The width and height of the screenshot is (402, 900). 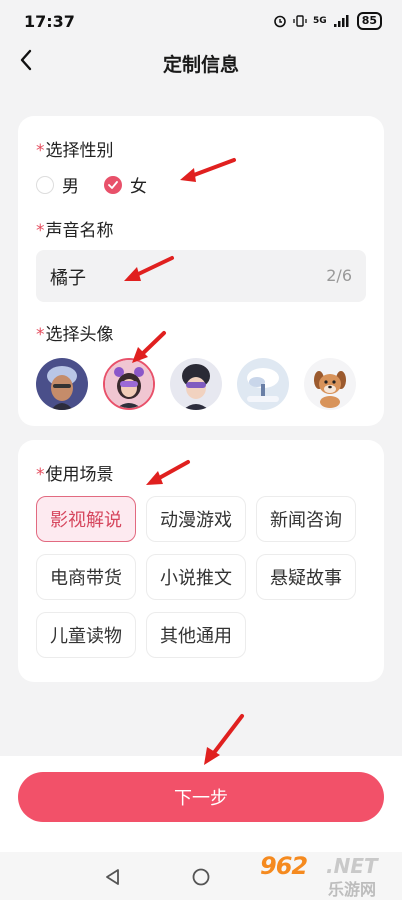 What do you see at coordinates (341, 21) in the screenshot?
I see `signal-icon` at bounding box center [341, 21].